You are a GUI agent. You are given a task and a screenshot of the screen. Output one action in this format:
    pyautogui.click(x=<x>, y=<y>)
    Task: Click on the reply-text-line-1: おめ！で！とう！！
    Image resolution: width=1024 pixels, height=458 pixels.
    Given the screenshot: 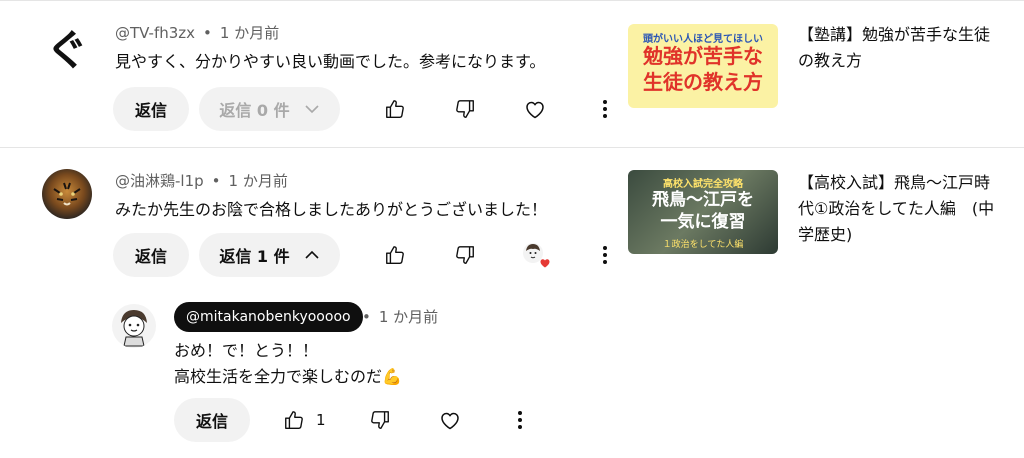 What is the action you would take?
    pyautogui.click(x=246, y=350)
    